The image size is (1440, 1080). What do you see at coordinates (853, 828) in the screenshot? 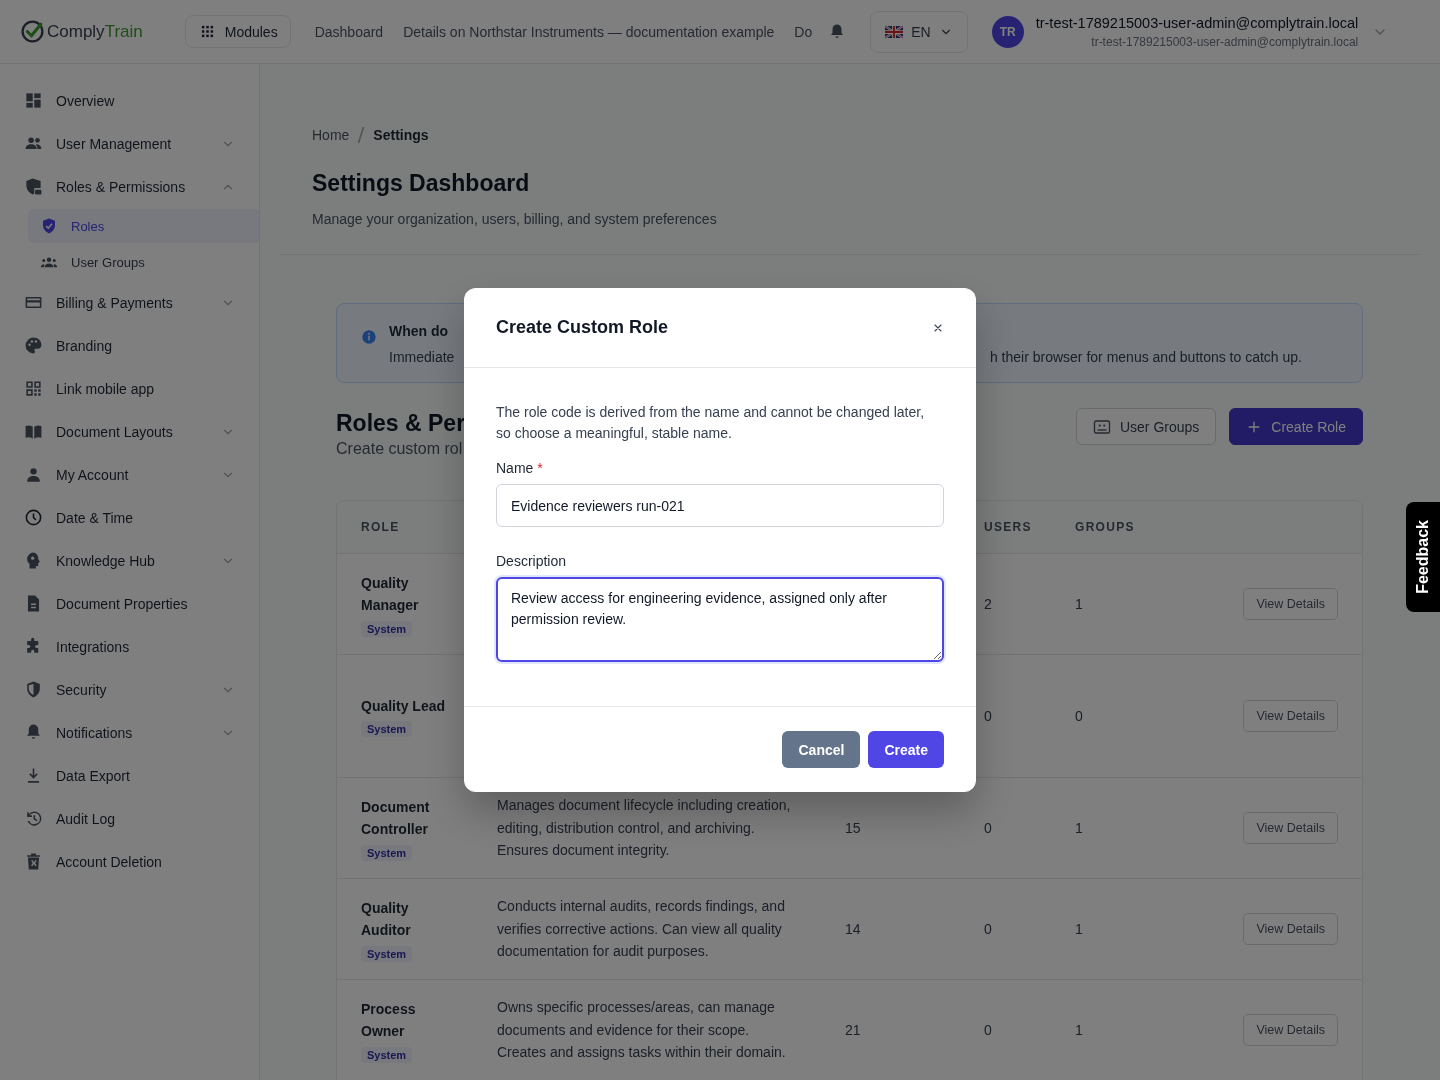
I see `table-cell-text: 15` at bounding box center [853, 828].